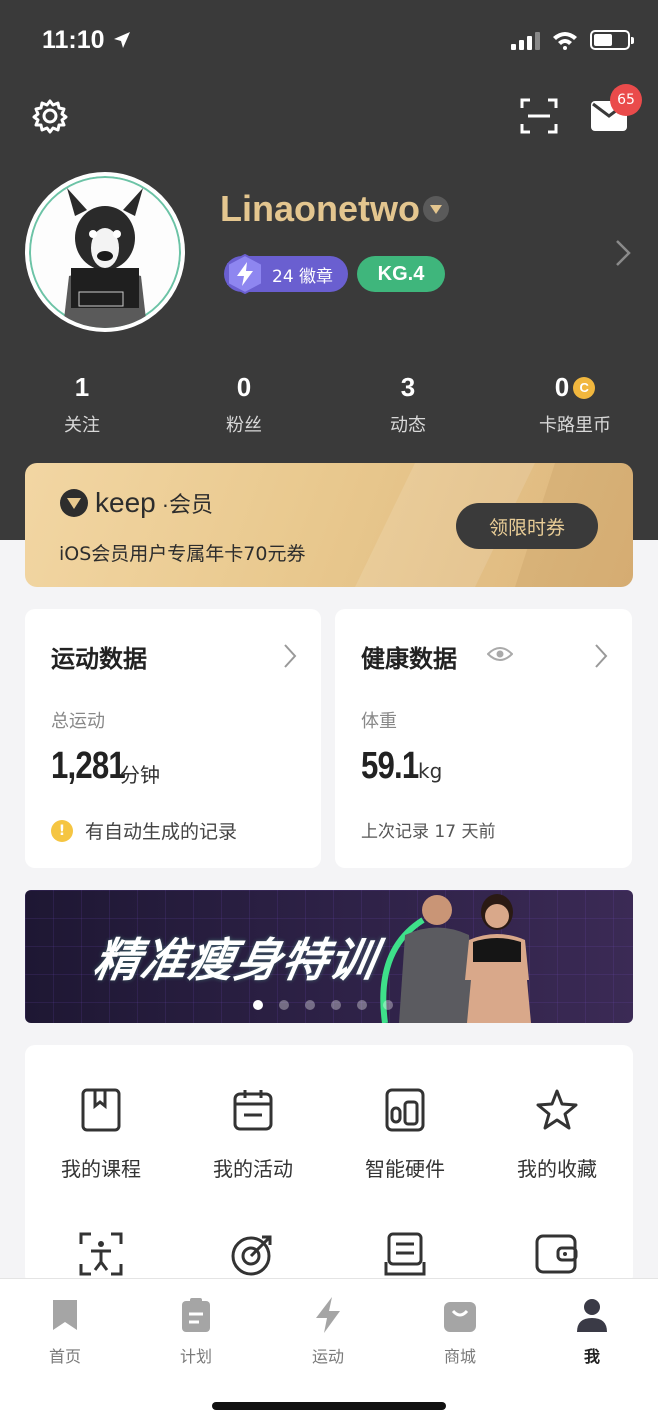 Image resolution: width=658 pixels, height=1425 pixels. I want to click on home-indicator, so click(329, 1406).